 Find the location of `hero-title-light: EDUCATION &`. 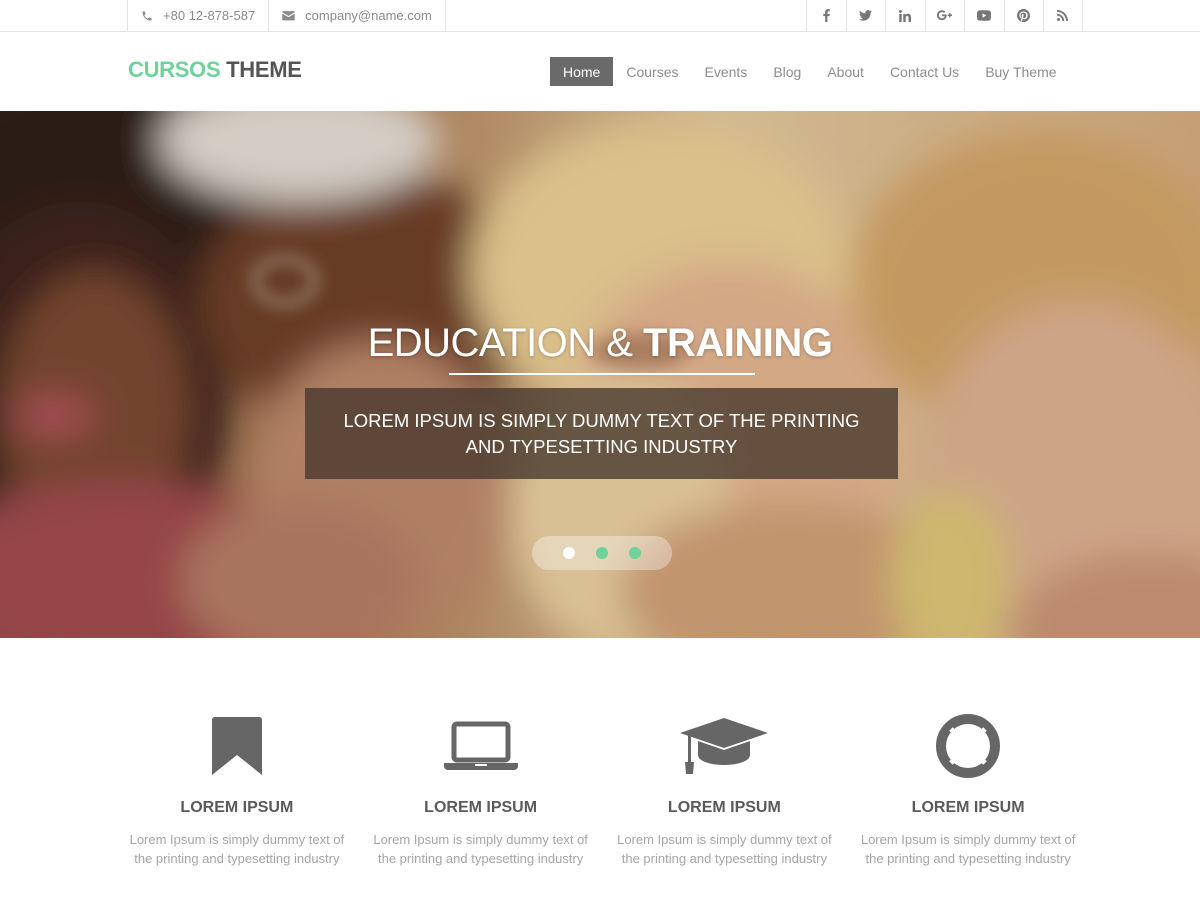

hero-title-light: EDUCATION & is located at coordinates (505, 343).